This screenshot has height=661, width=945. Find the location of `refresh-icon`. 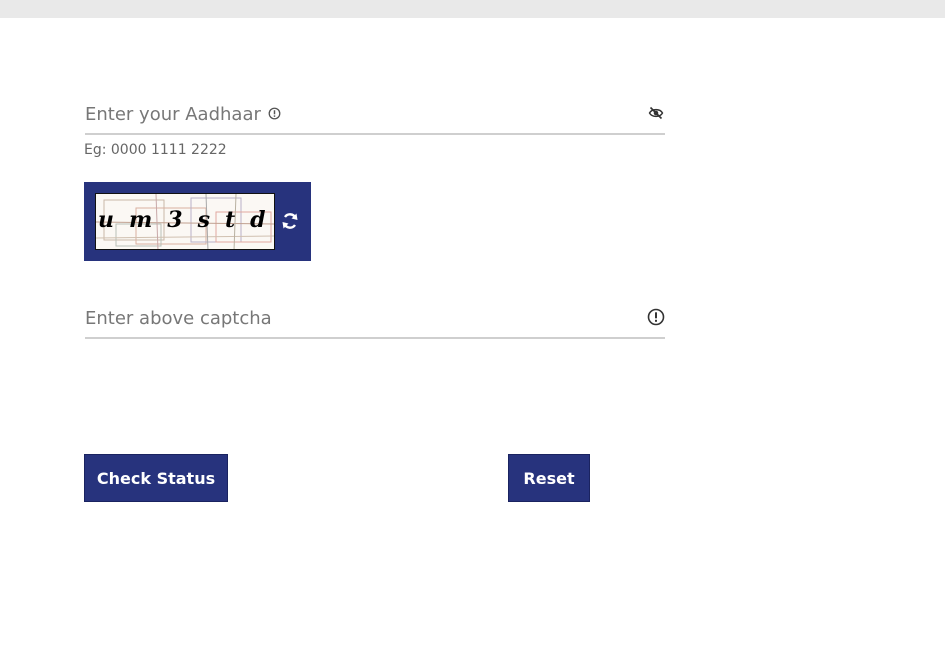

refresh-icon is located at coordinates (290, 221).